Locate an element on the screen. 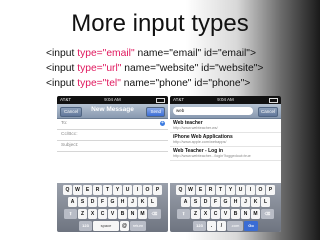 The width and height of the screenshot is (320, 240). code-text: name="website" id="website"> is located at coordinates (192, 68).